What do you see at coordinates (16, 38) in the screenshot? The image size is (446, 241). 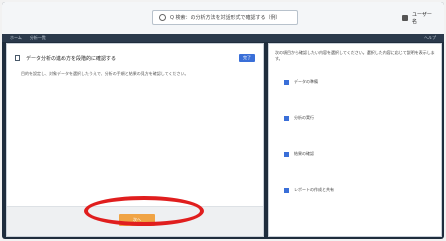 I see `nav-item-home: ホーム` at bounding box center [16, 38].